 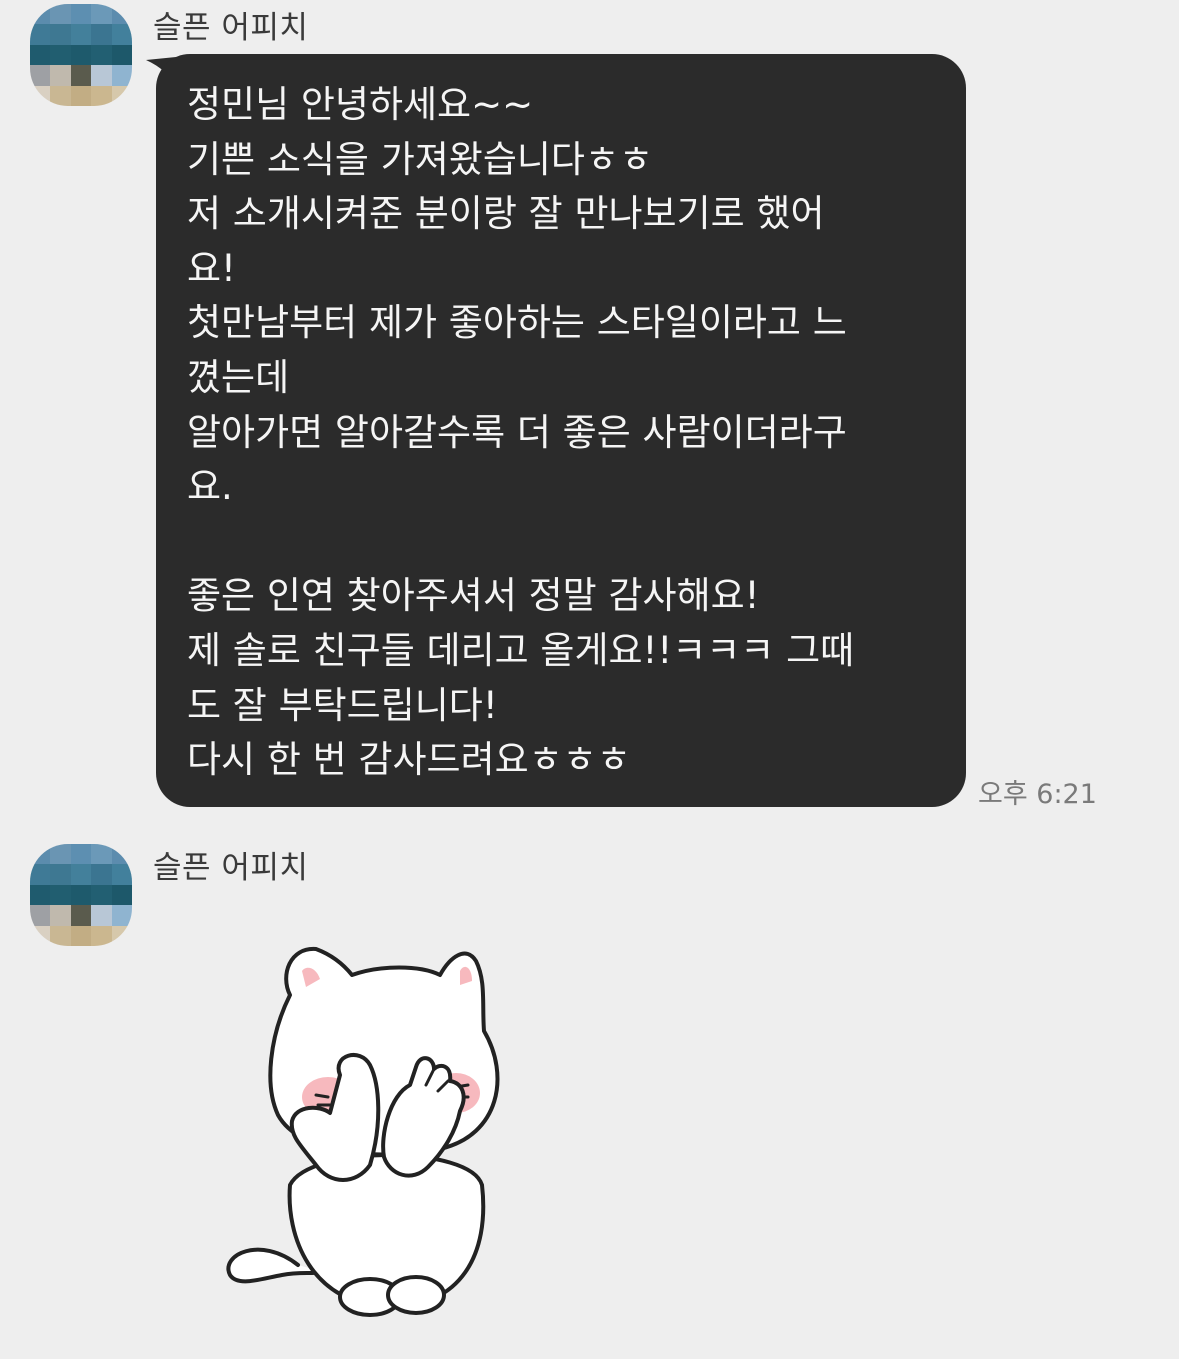 I want to click on message-timestamp: 오후 6:21, so click(x=1037, y=794).